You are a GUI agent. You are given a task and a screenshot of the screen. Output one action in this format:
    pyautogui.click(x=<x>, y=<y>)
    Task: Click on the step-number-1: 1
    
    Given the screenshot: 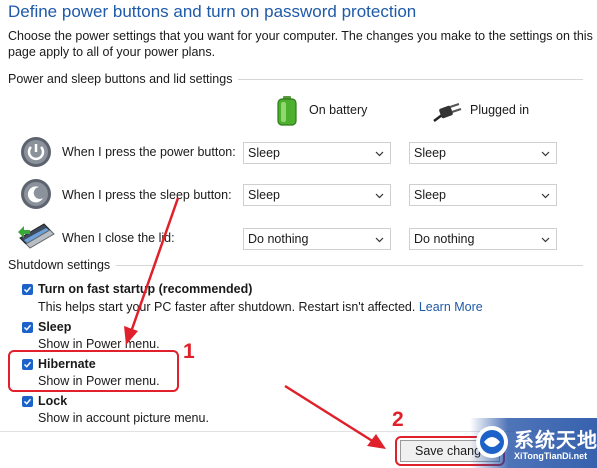 What is the action you would take?
    pyautogui.click(x=189, y=351)
    